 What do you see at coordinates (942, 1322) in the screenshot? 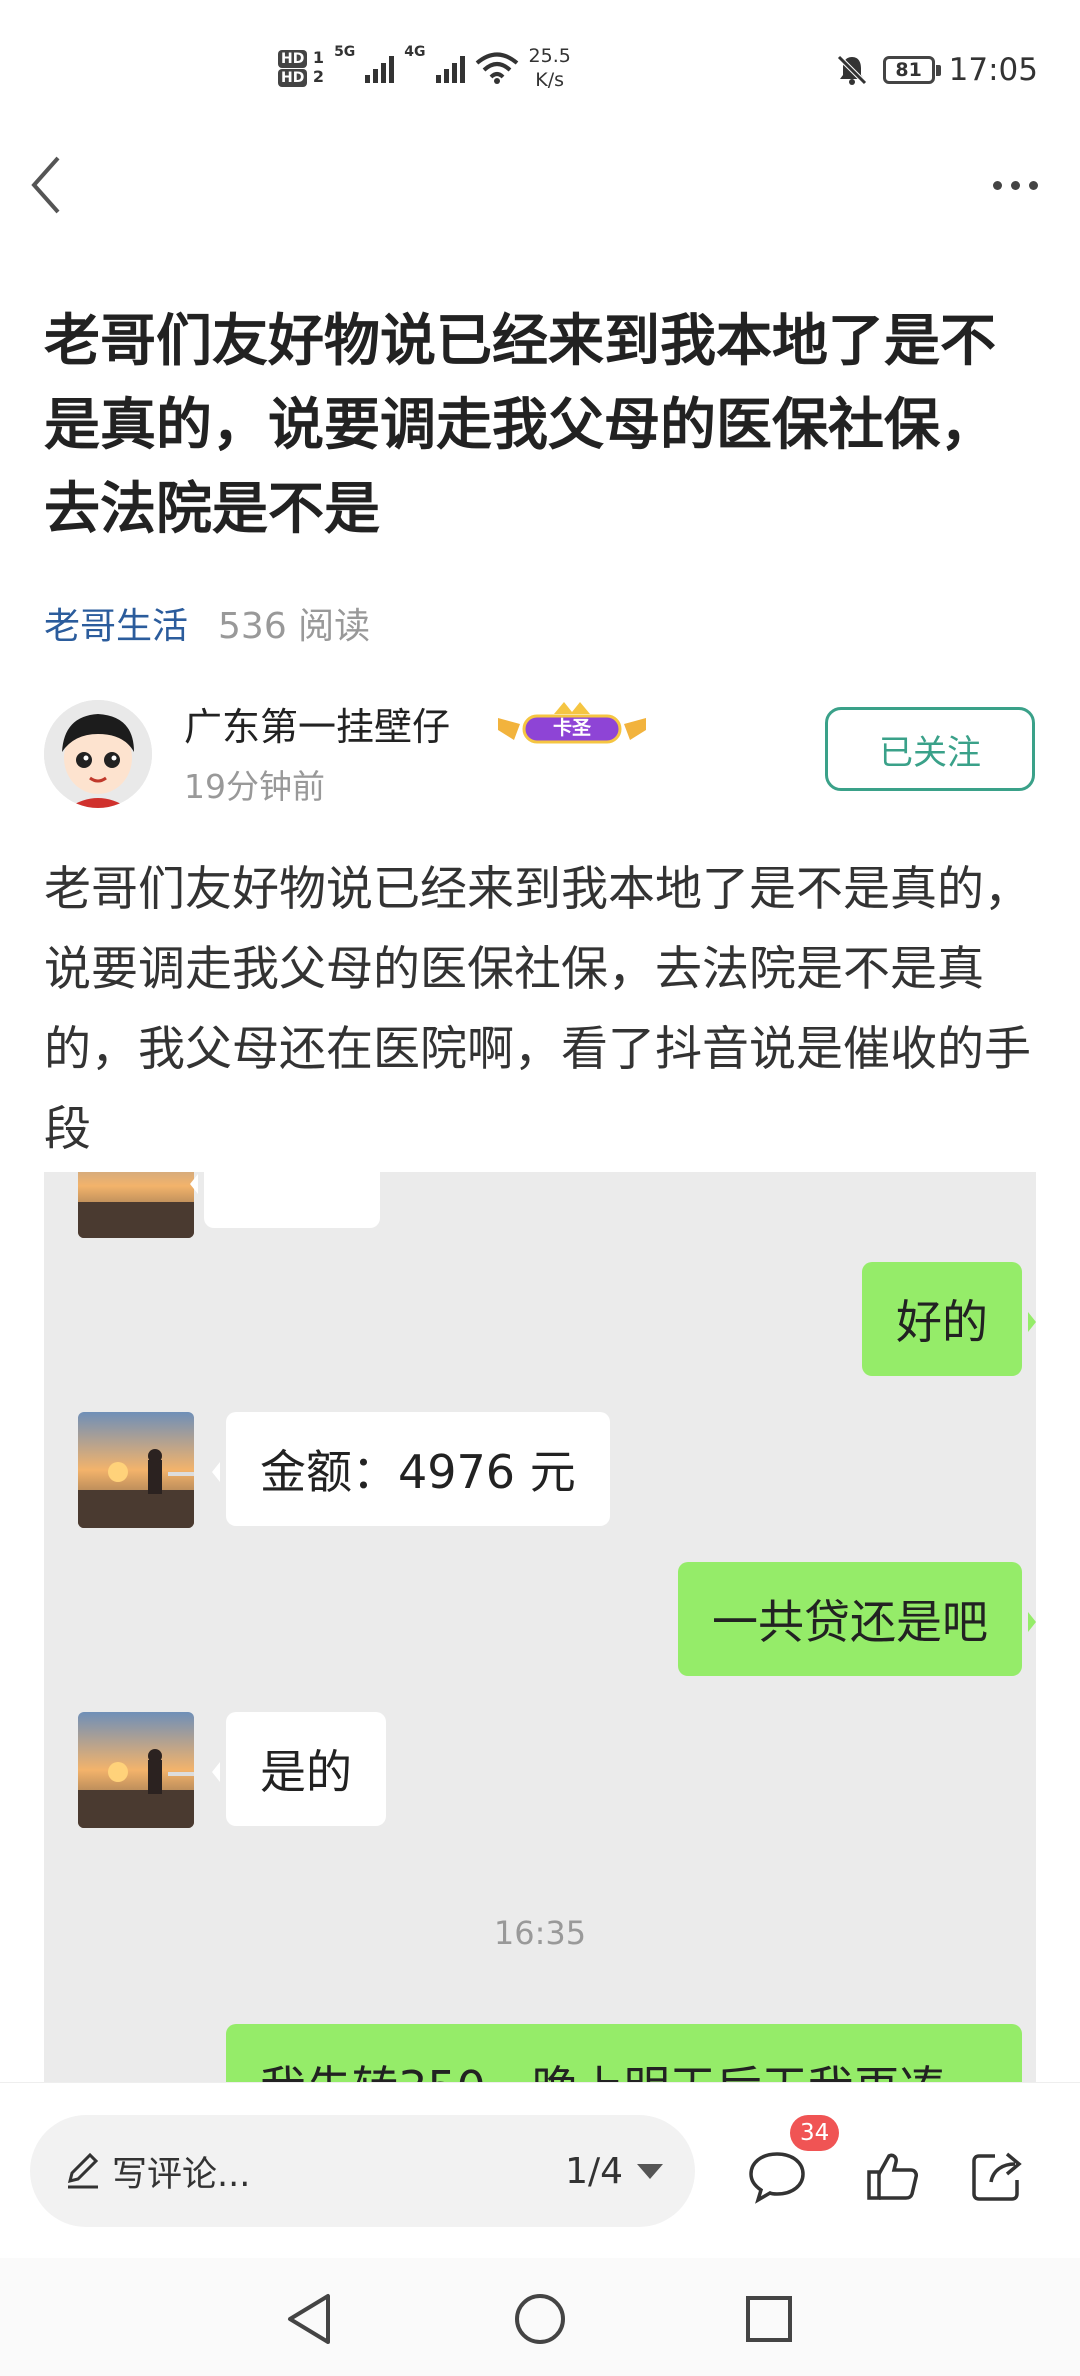
I see `chat-message-text: 好的` at bounding box center [942, 1322].